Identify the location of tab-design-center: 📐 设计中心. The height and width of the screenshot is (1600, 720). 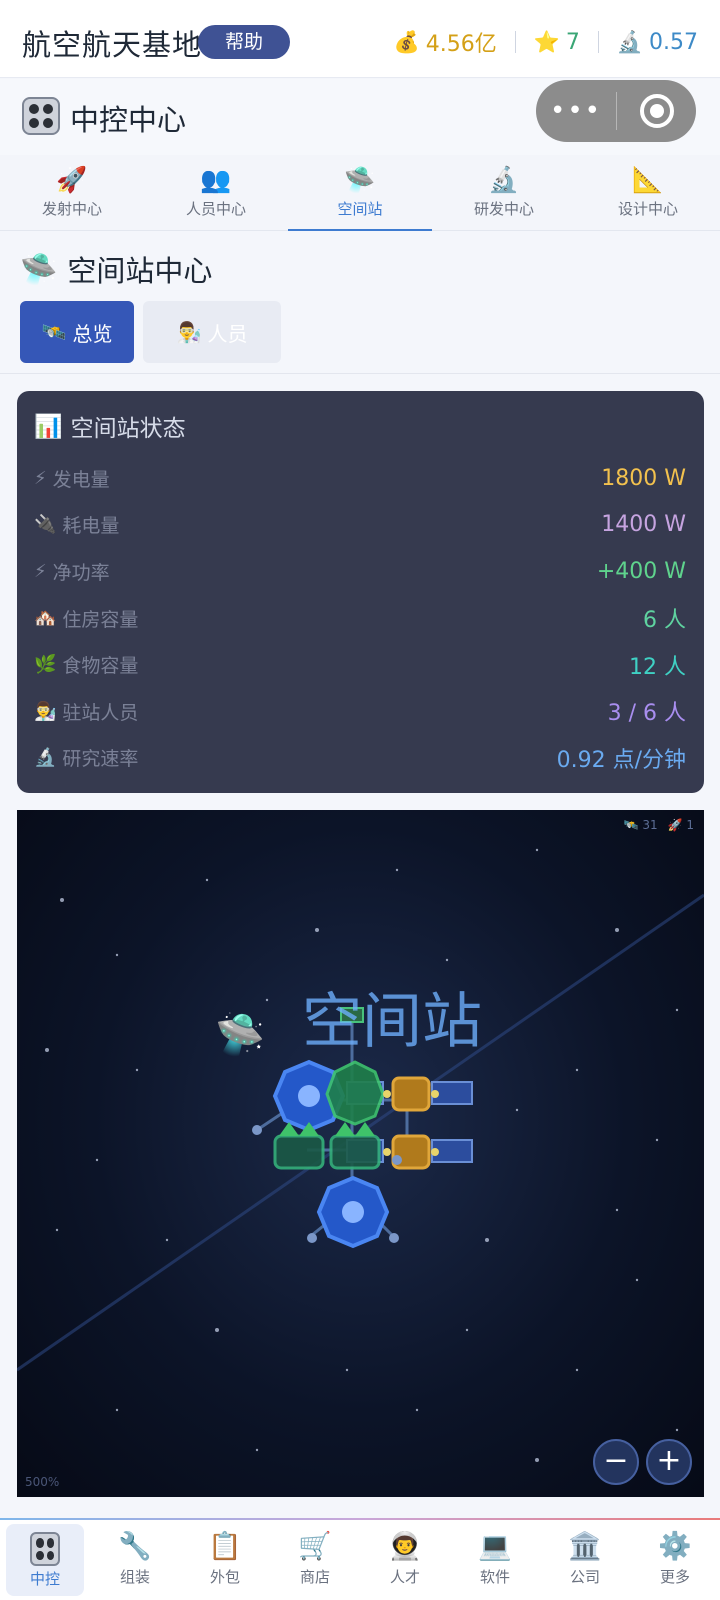
(648, 192).